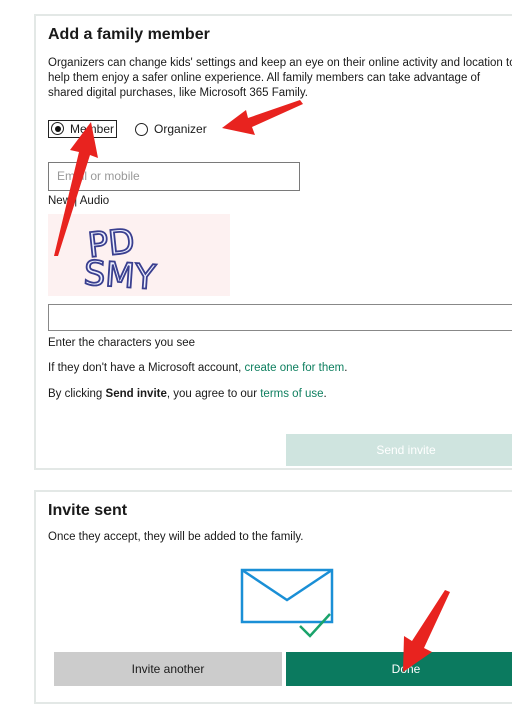  I want to click on captcha-line-2: SMY, so click(120, 274).